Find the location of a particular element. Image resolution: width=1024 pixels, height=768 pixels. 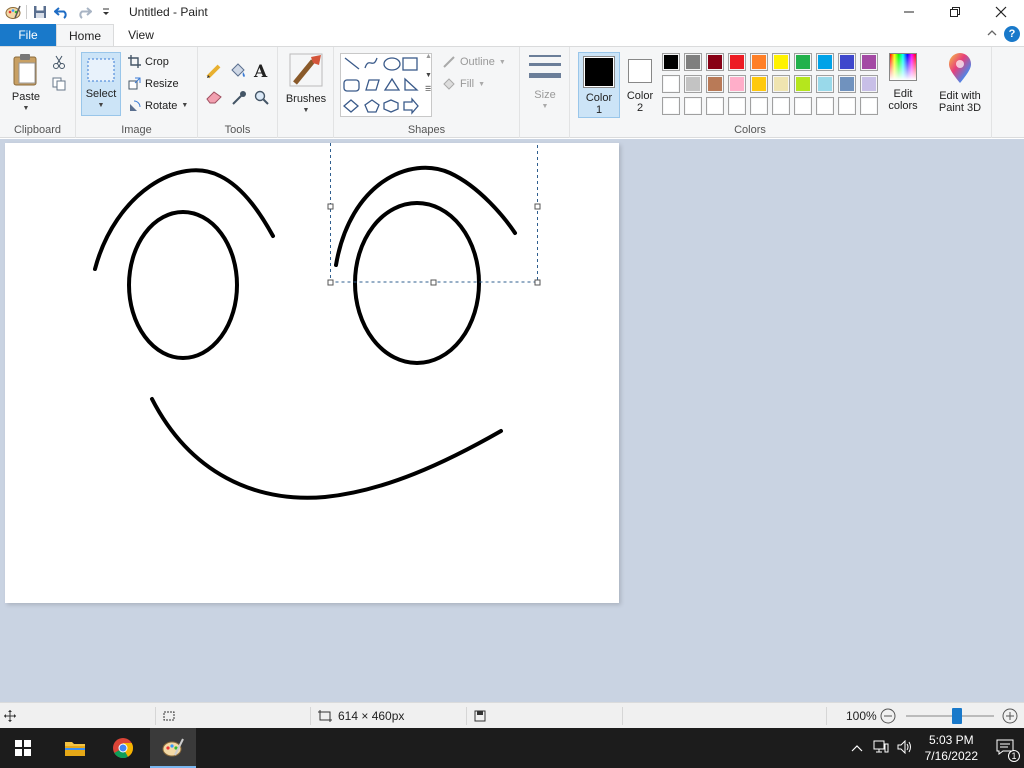

resize-button: Resize is located at coordinates (153, 83).